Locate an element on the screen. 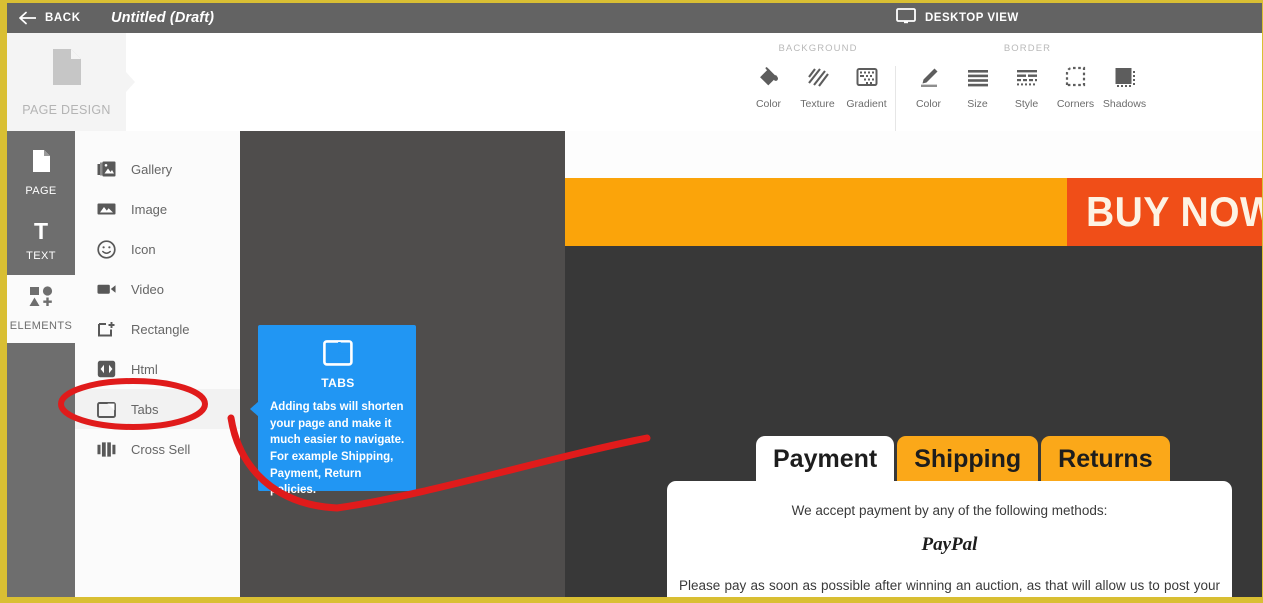  group-title-border: BORDER is located at coordinates (1027, 48).